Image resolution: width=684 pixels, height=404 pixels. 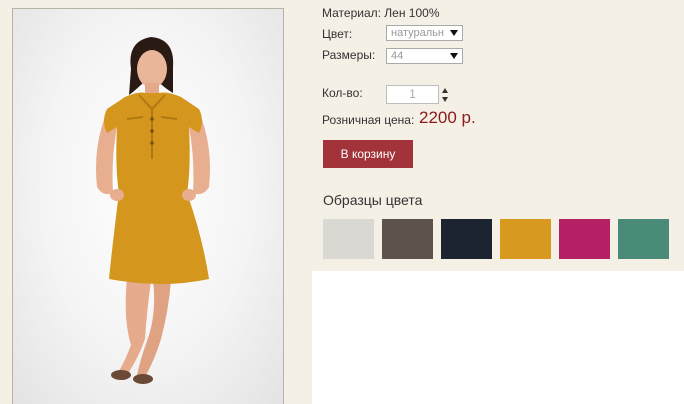 What do you see at coordinates (424, 56) in the screenshot?
I see `size-select: 44` at bounding box center [424, 56].